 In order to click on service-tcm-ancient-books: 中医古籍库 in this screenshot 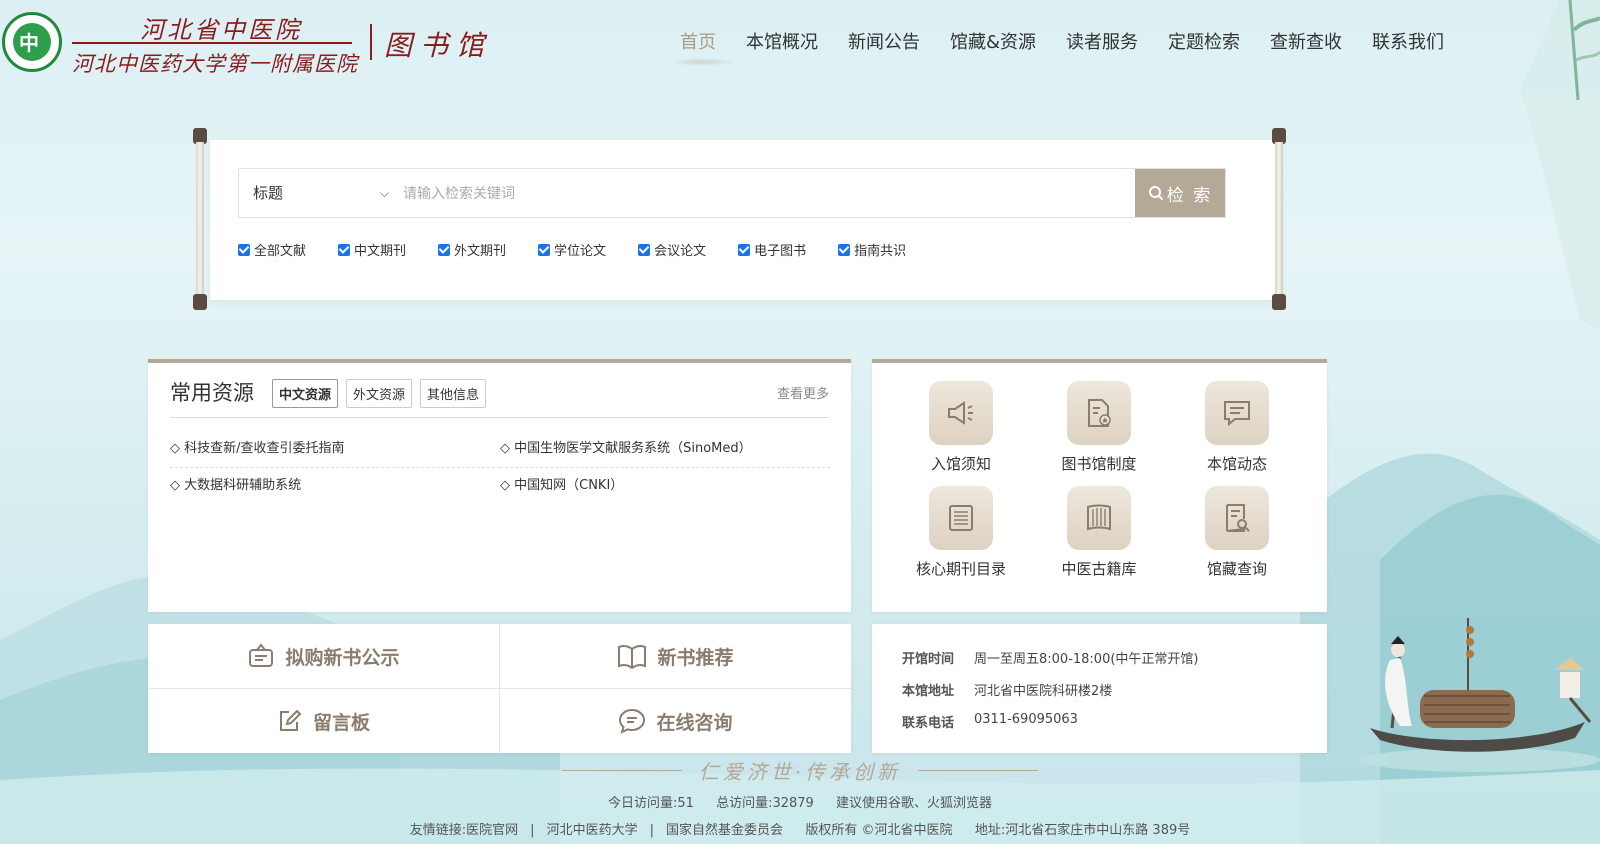, I will do `click(1099, 532)`.